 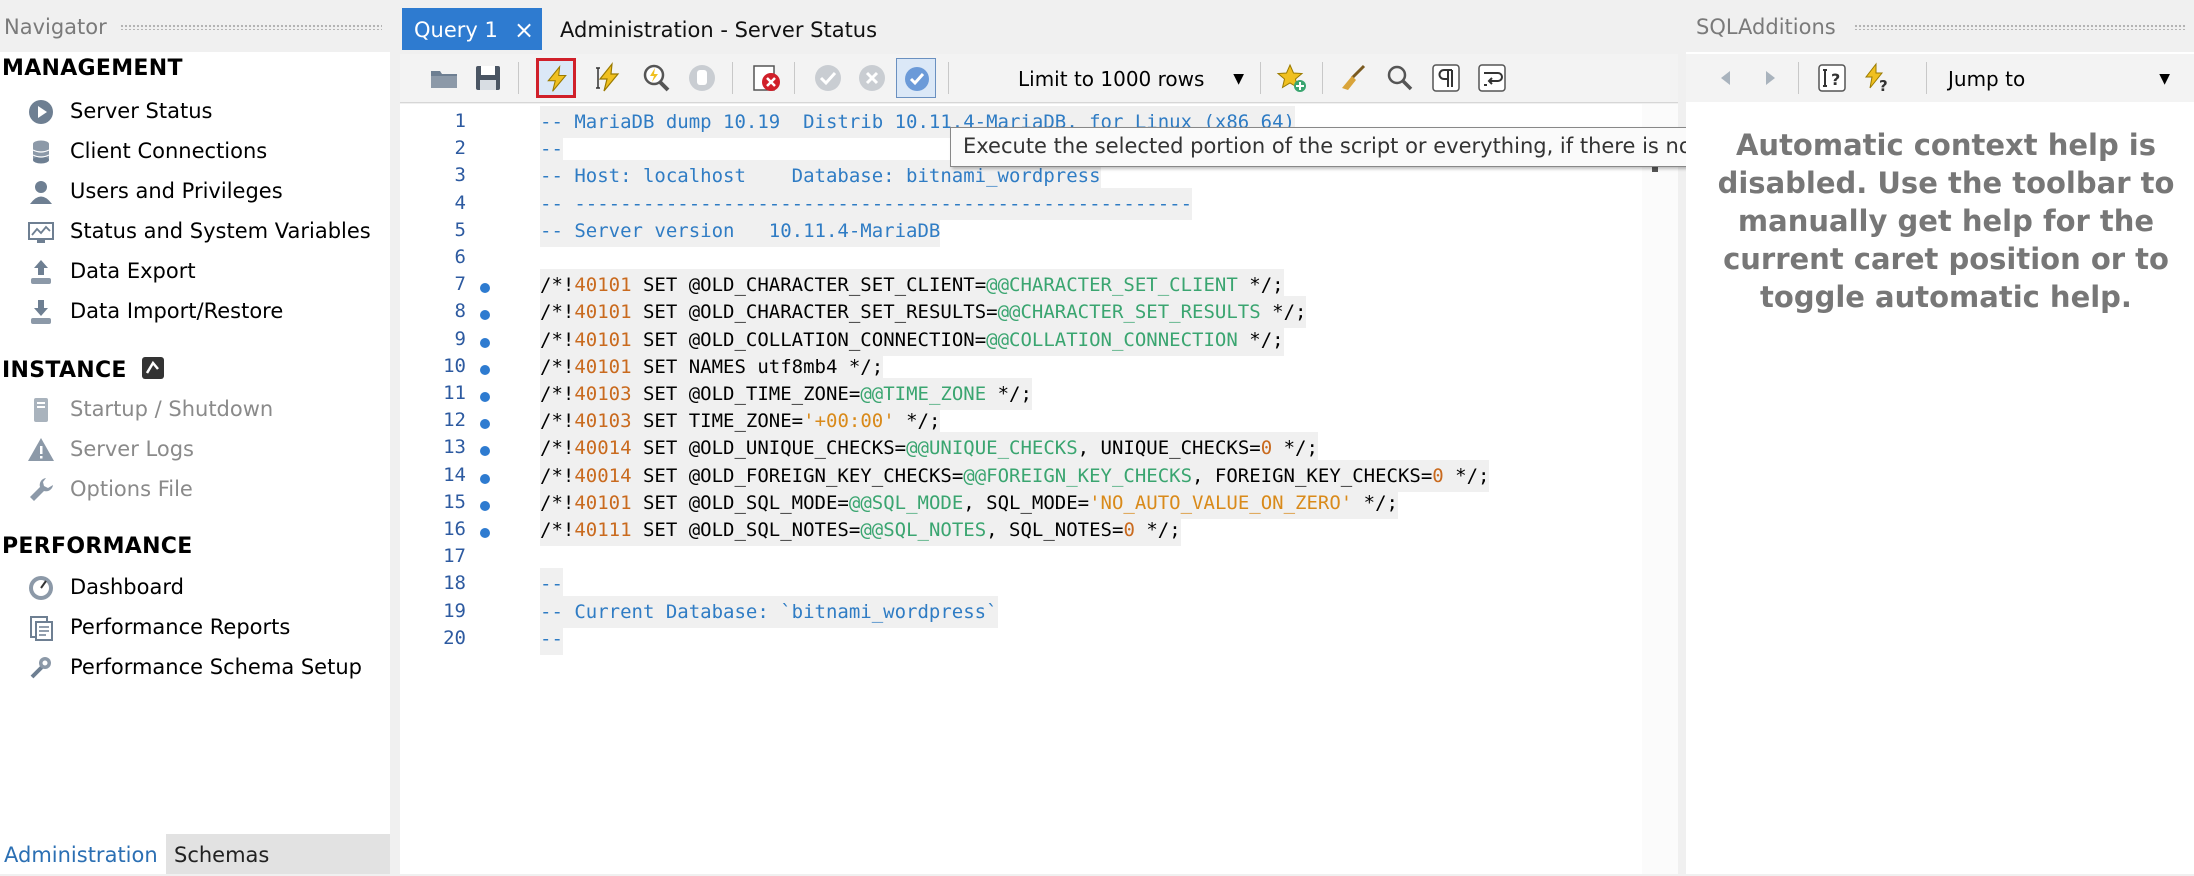 What do you see at coordinates (221, 854) in the screenshot?
I see `tab-schemas: Schemas` at bounding box center [221, 854].